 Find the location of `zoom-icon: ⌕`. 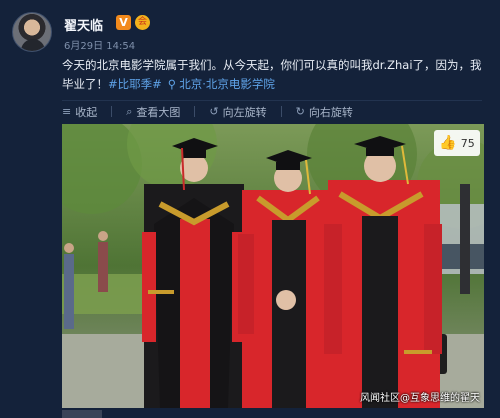

zoom-icon: ⌕ is located at coordinates (129, 111).